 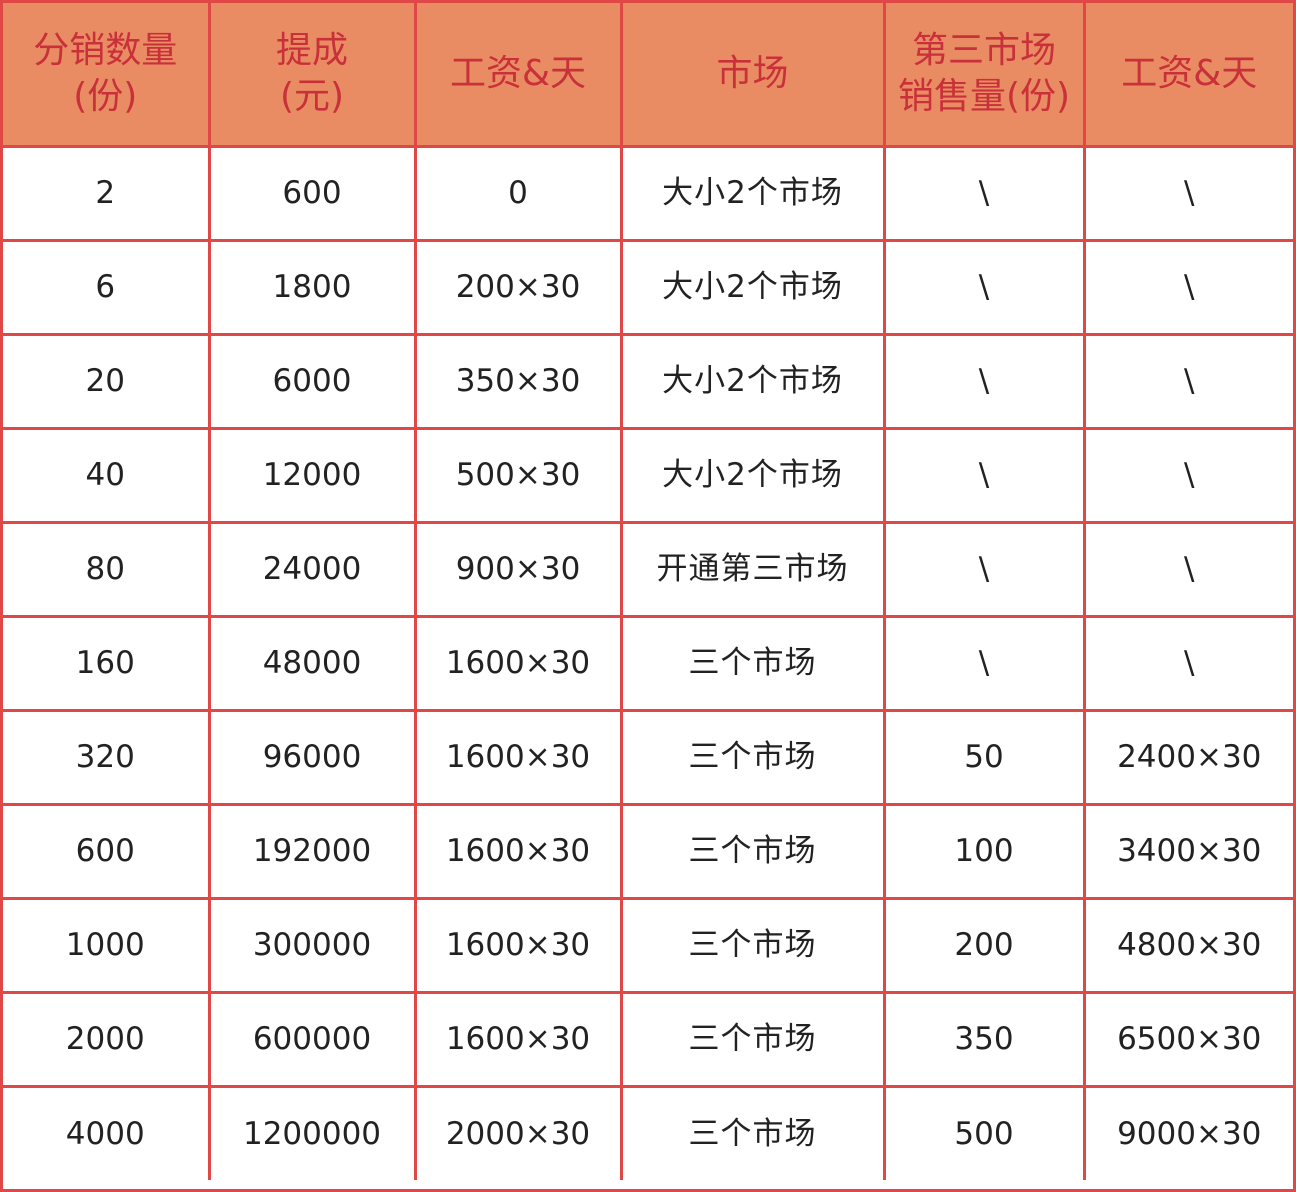 I want to click on cell-wage-2: 3400×30, so click(x=1187, y=851).